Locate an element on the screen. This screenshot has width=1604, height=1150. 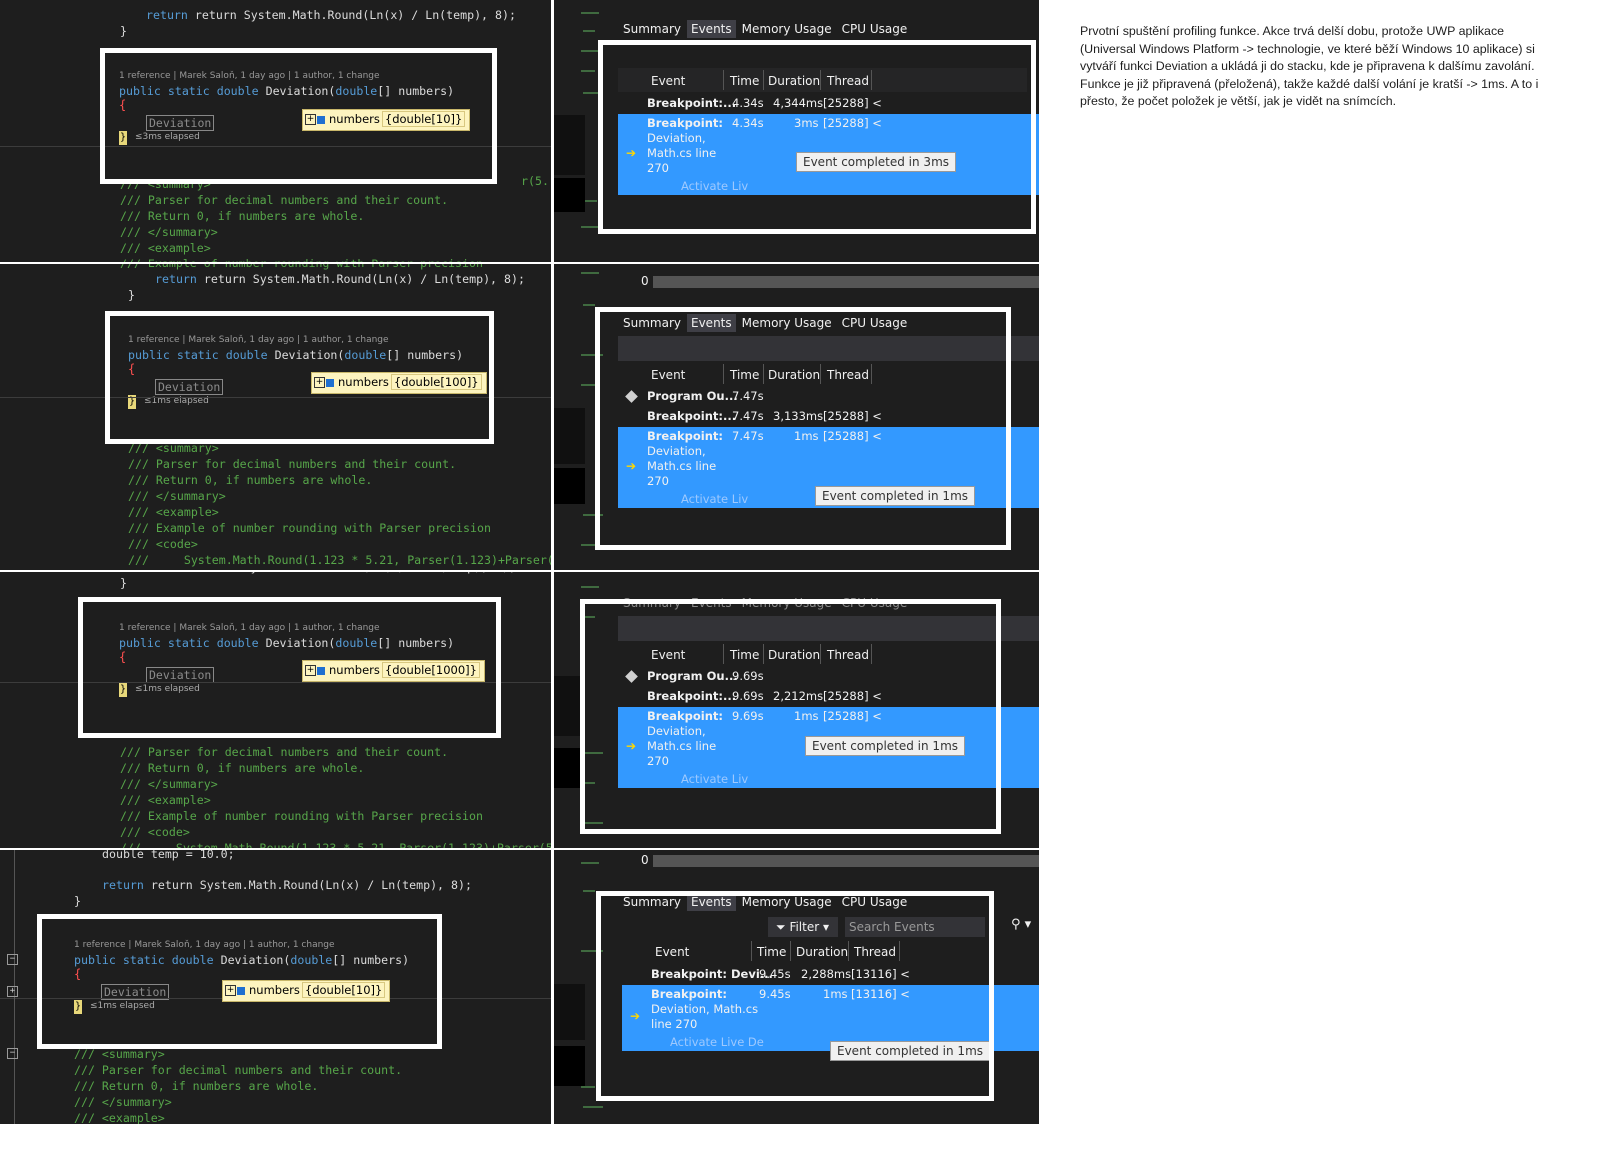
tab-bar: Summary Events Memory Usage CPU Usage is located at coordinates (766, 29).